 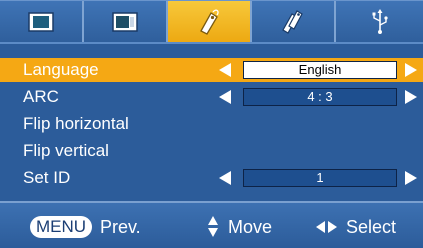 I want to click on menu-item-label: Flip vertical, so click(x=66, y=150).